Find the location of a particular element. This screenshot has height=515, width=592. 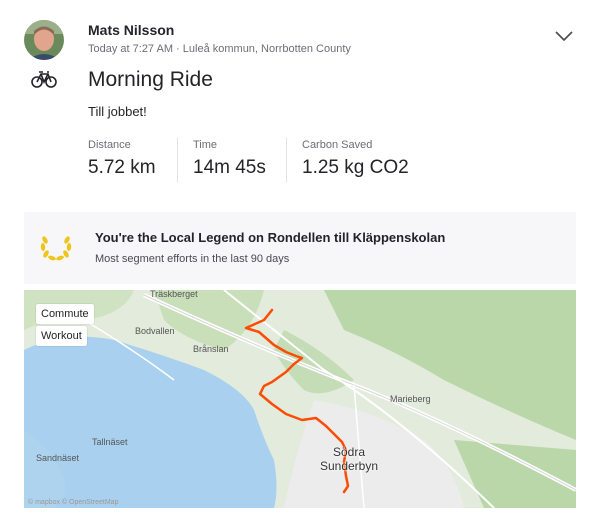

stat-label: Distance is located at coordinates (109, 145).